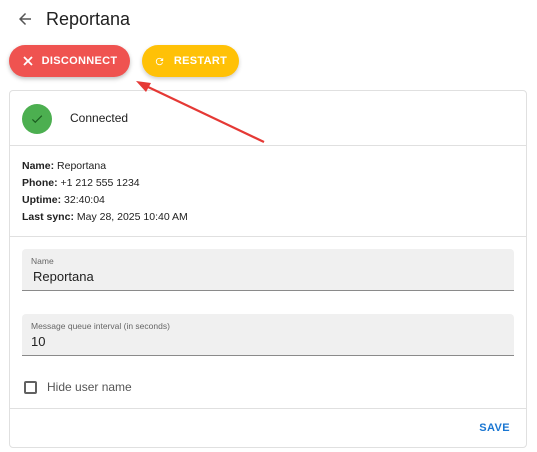 The height and width of the screenshot is (452, 537). I want to click on queue-interval-field: Message queue interval (in seconds), so click(268, 335).